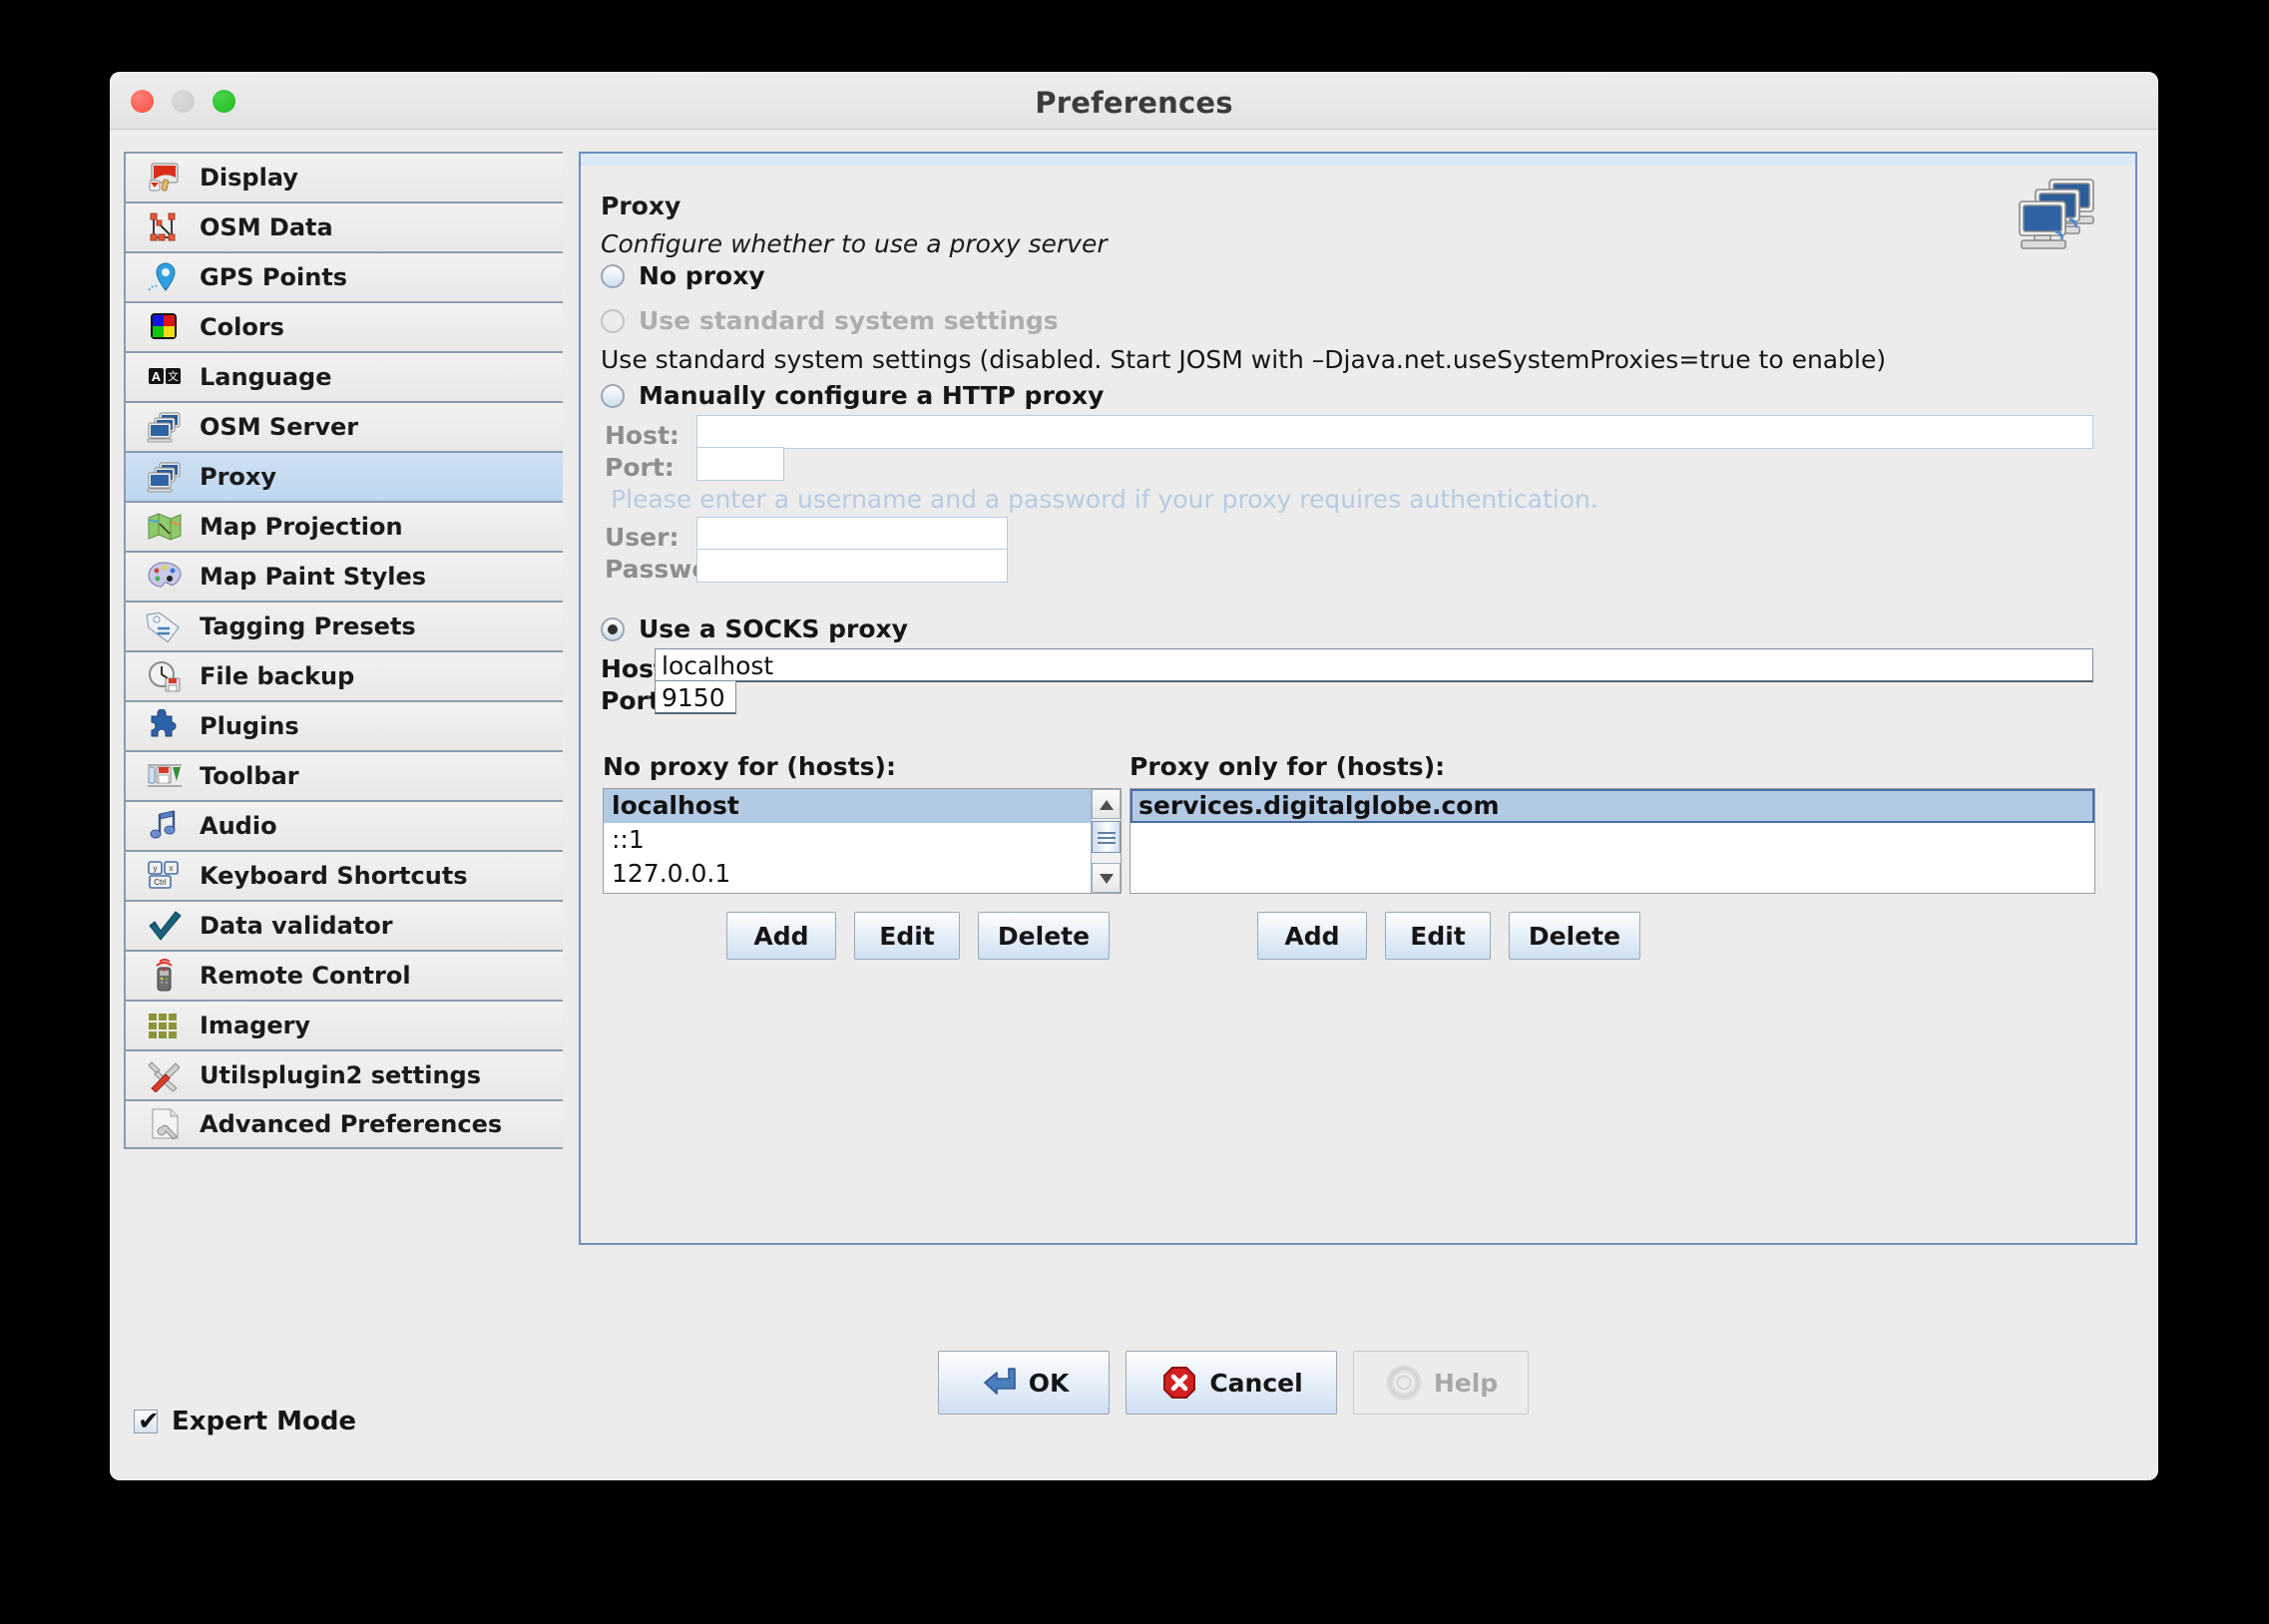  What do you see at coordinates (163, 627) in the screenshot?
I see `tagging-presets-icon` at bounding box center [163, 627].